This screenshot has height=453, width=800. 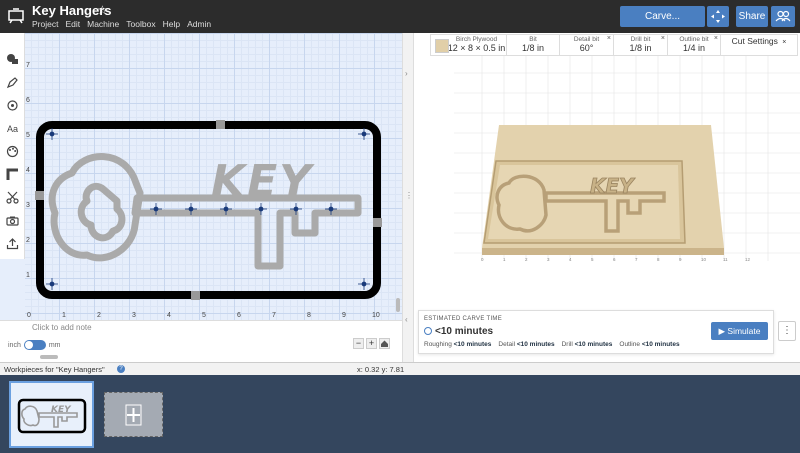 I want to click on x-tick: 6, so click(x=239, y=315).